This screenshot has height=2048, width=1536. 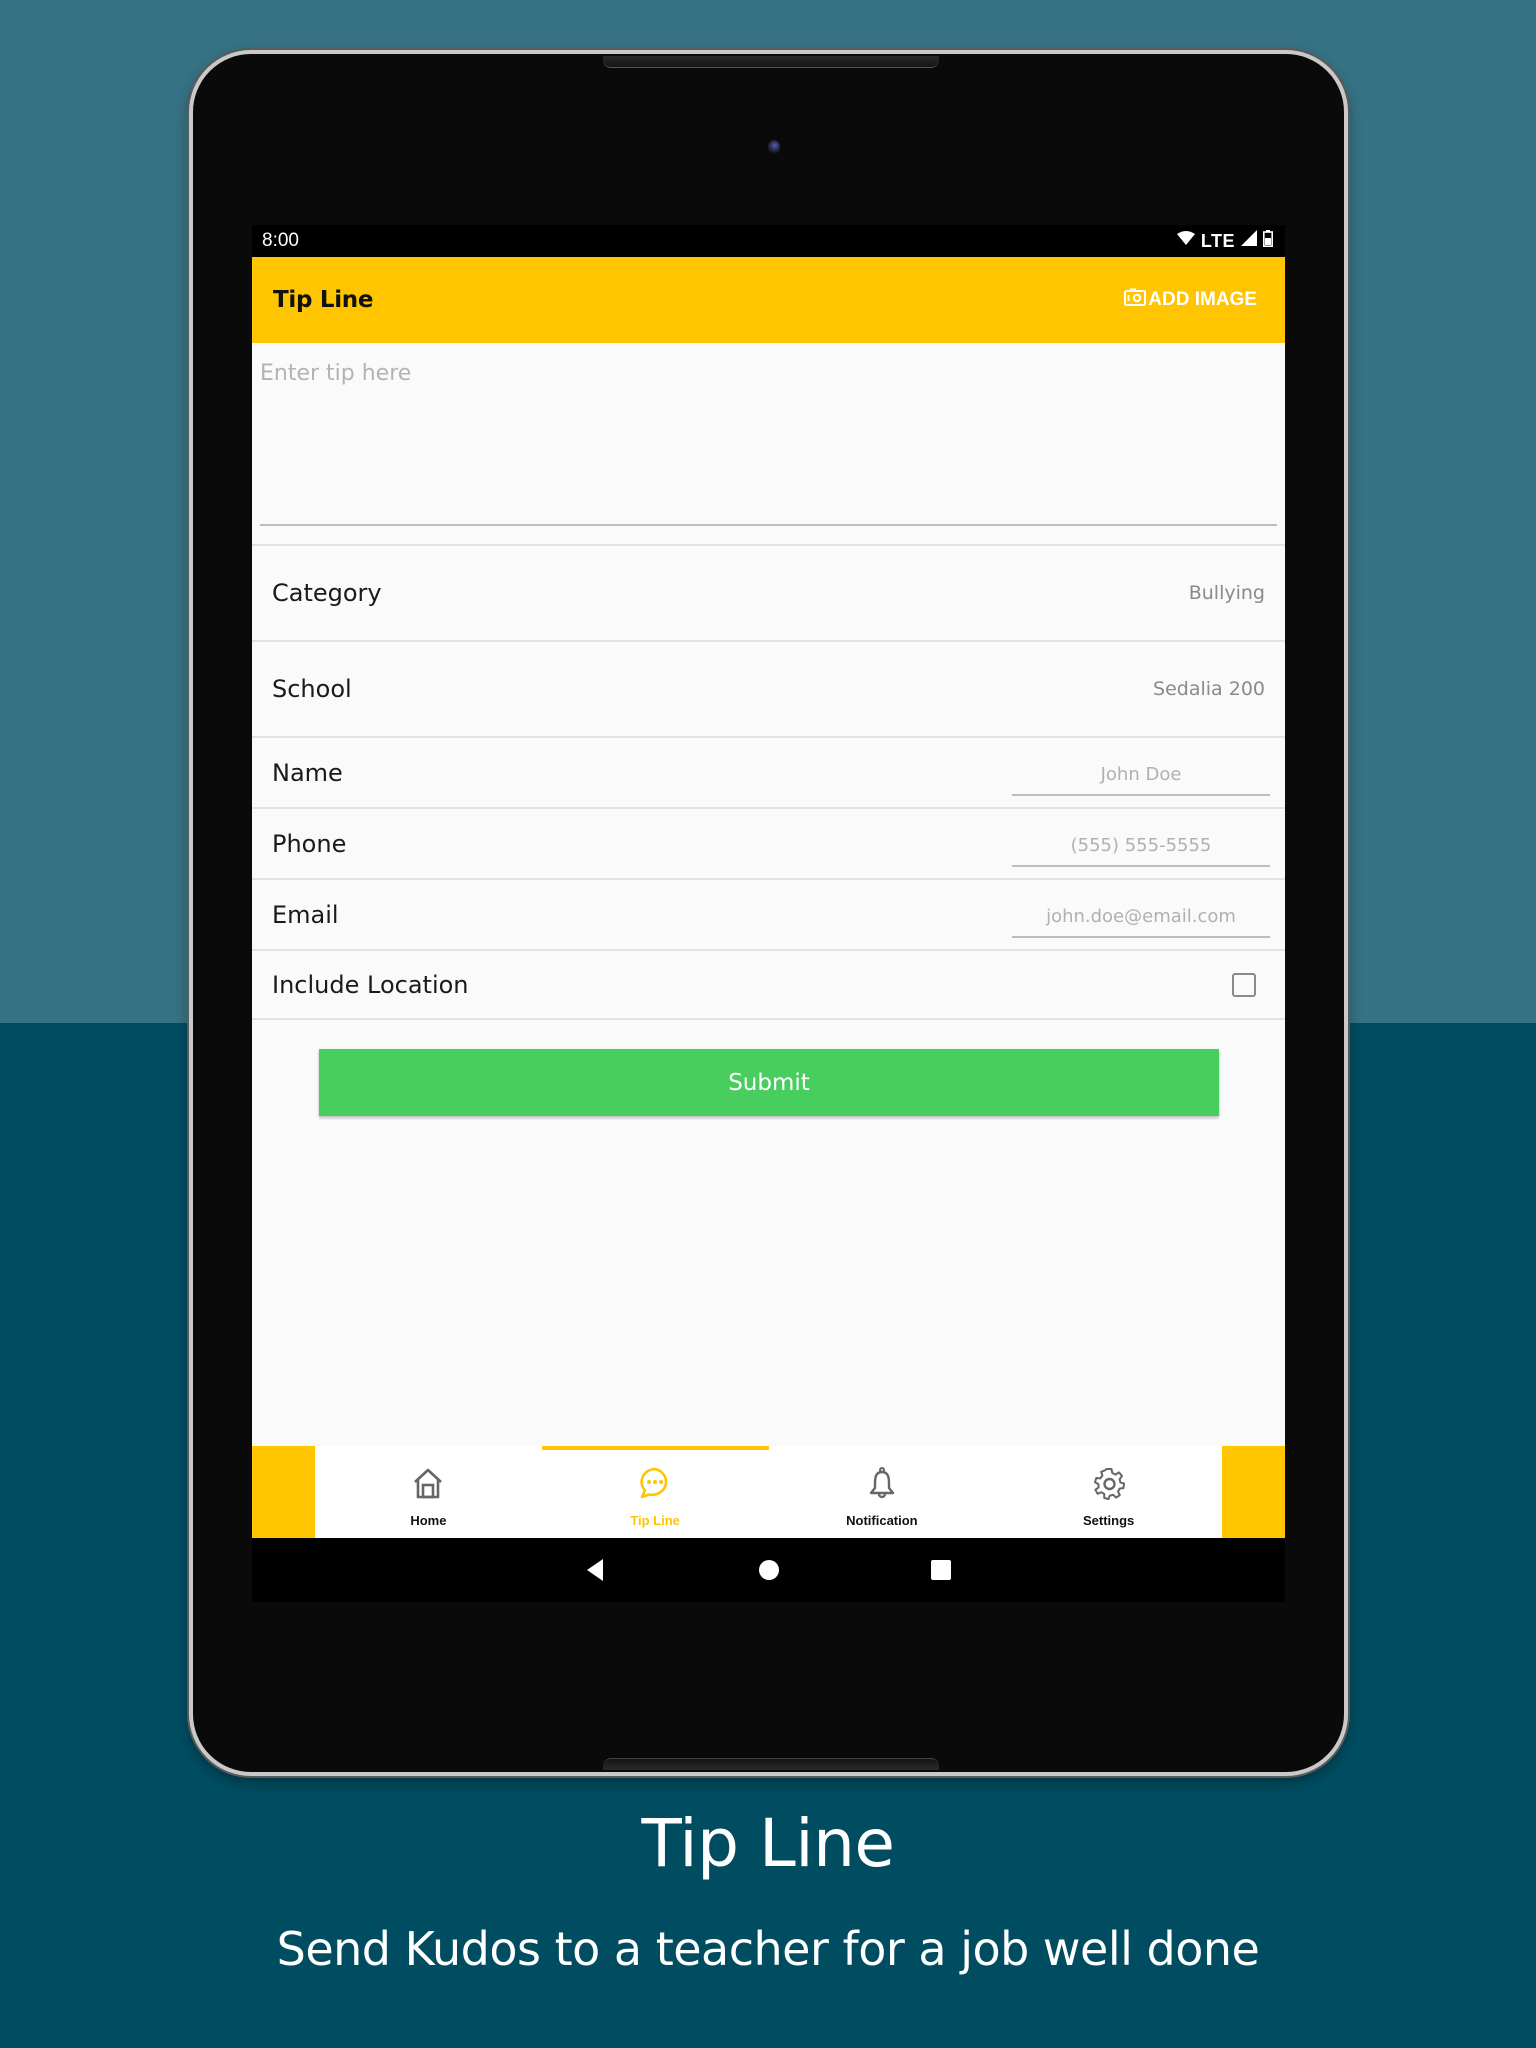 I want to click on tab-tip-line-label: Tip Line, so click(x=655, y=1520).